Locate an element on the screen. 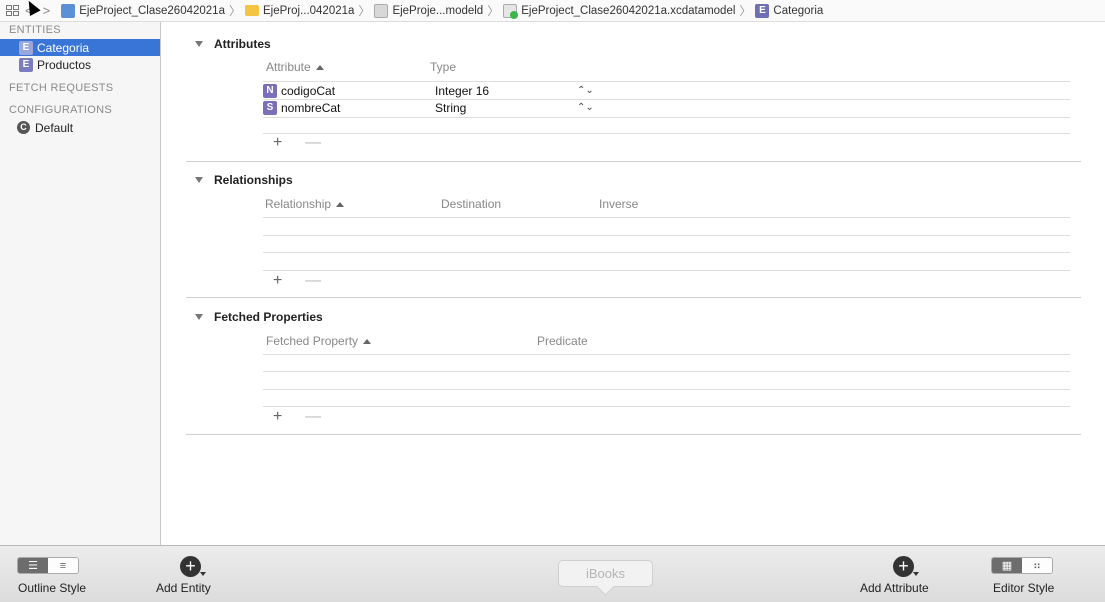  add-attribute-plus-icon: + is located at coordinates (906, 566).